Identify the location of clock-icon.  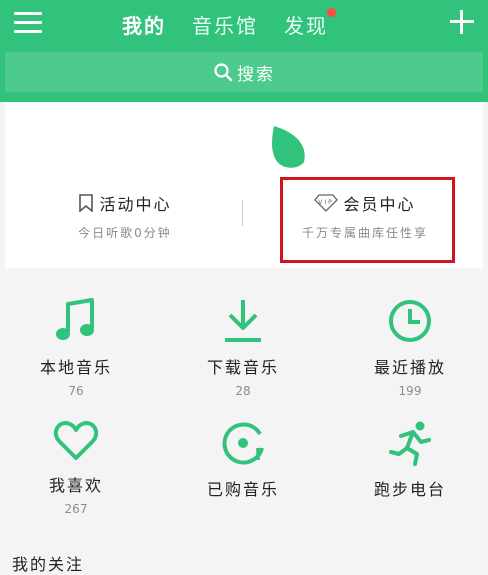
(410, 321).